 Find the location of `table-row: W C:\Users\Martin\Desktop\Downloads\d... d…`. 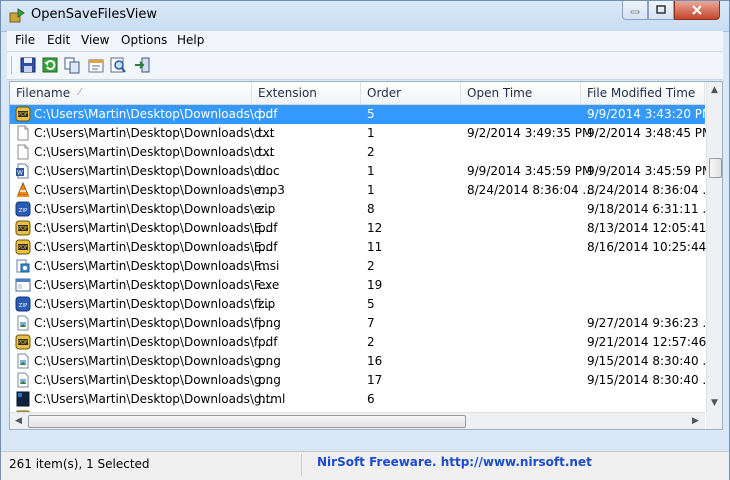

table-row: W C:\Users\Martin\Desktop\Downloads\d... d… is located at coordinates (361, 171).